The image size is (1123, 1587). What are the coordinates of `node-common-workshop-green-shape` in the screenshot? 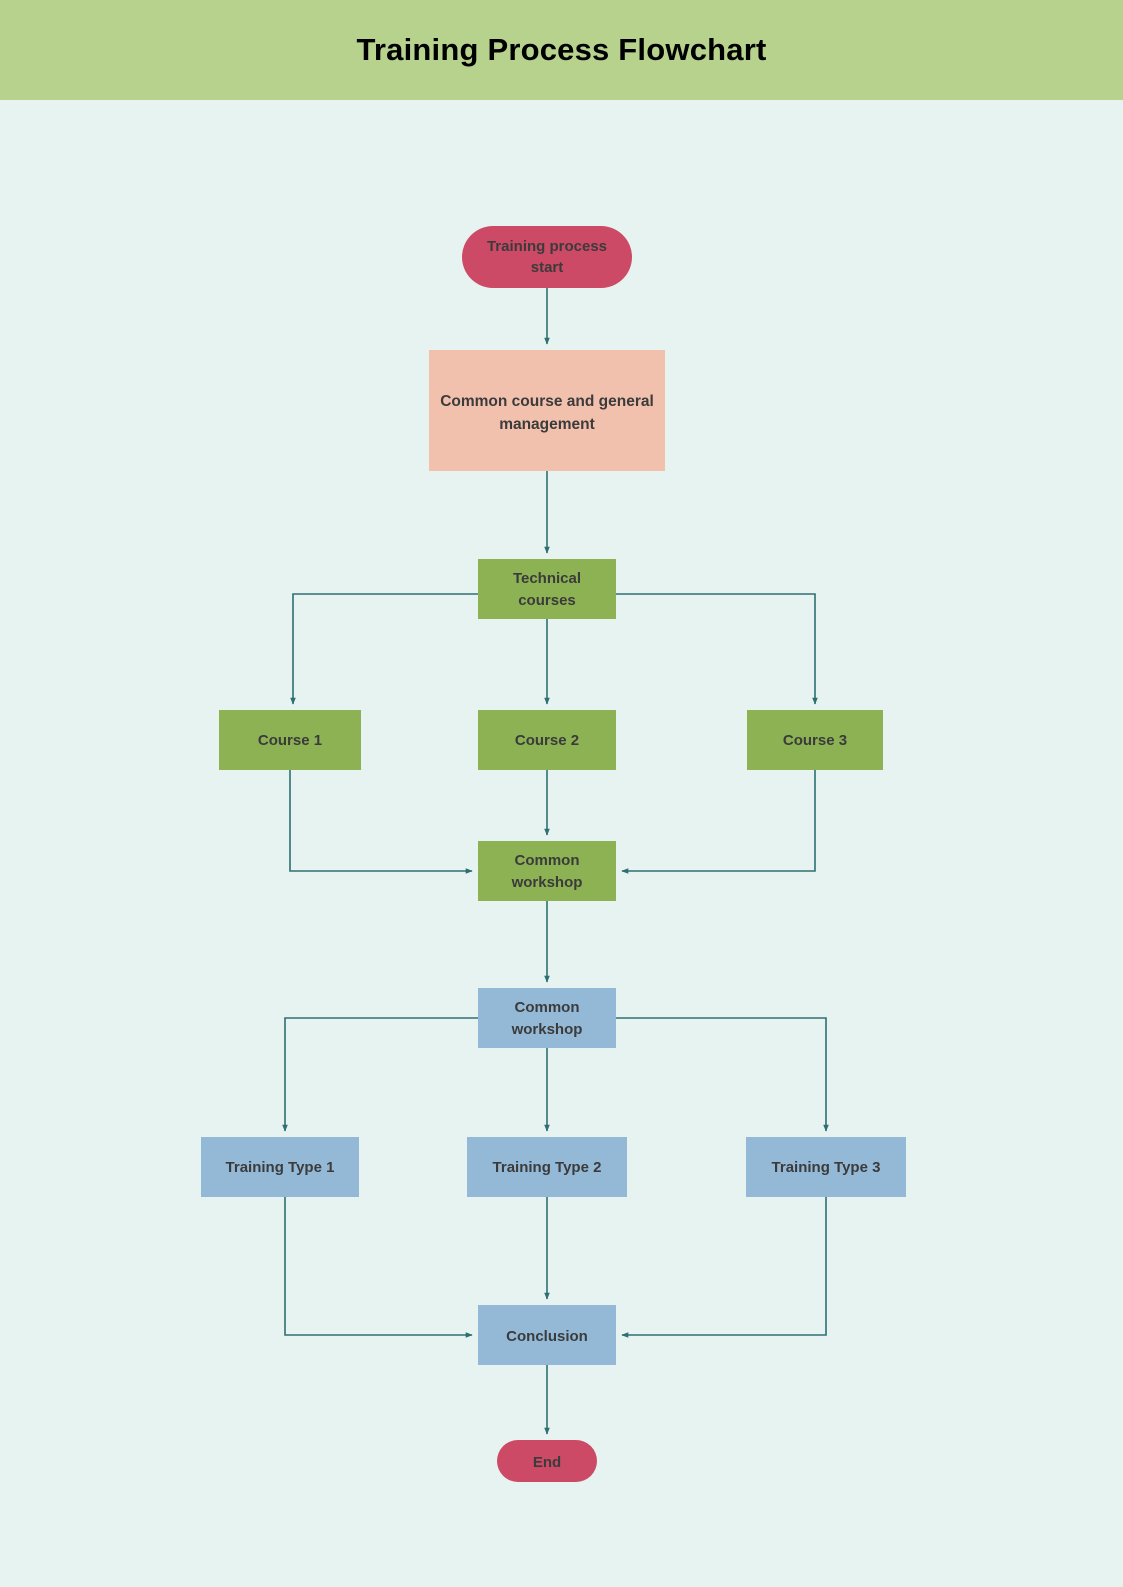 It's located at (547, 871).